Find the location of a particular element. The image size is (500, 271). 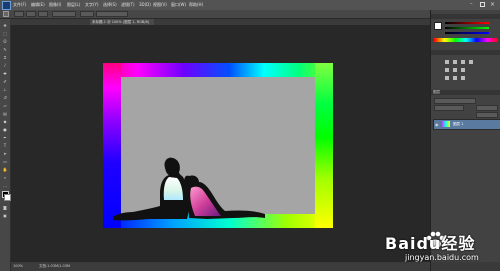

menu-select: 选择(S) is located at coordinates (110, 5).